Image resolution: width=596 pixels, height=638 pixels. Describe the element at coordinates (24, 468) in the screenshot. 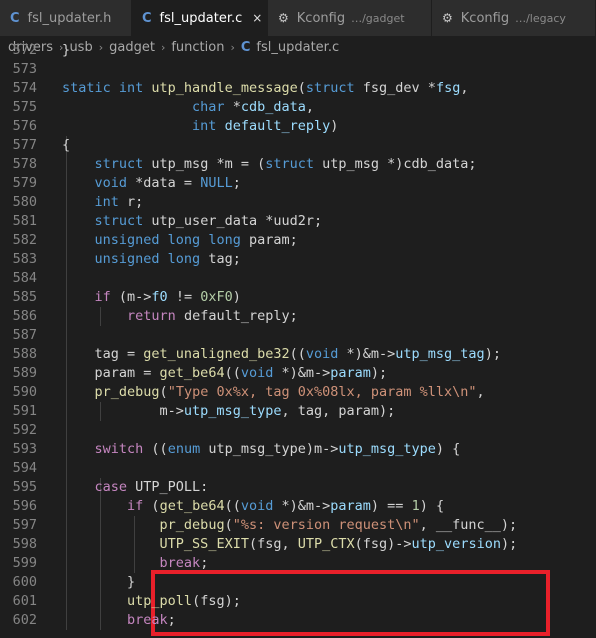

I see `line-number: 594` at that location.